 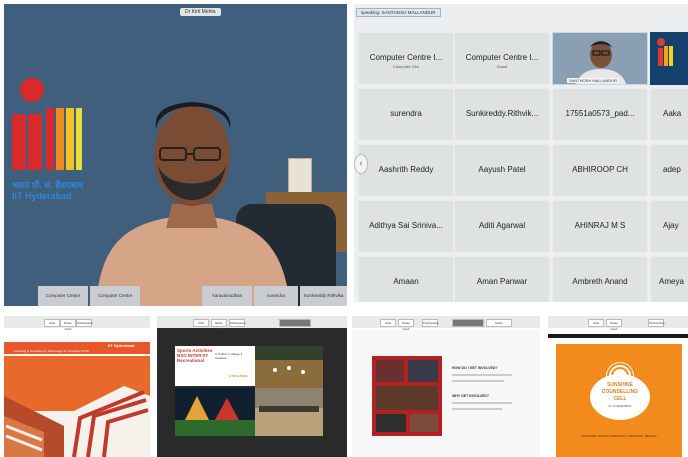 What do you see at coordinates (32, 90) in the screenshot?
I see `iith-logo-dot` at bounding box center [32, 90].